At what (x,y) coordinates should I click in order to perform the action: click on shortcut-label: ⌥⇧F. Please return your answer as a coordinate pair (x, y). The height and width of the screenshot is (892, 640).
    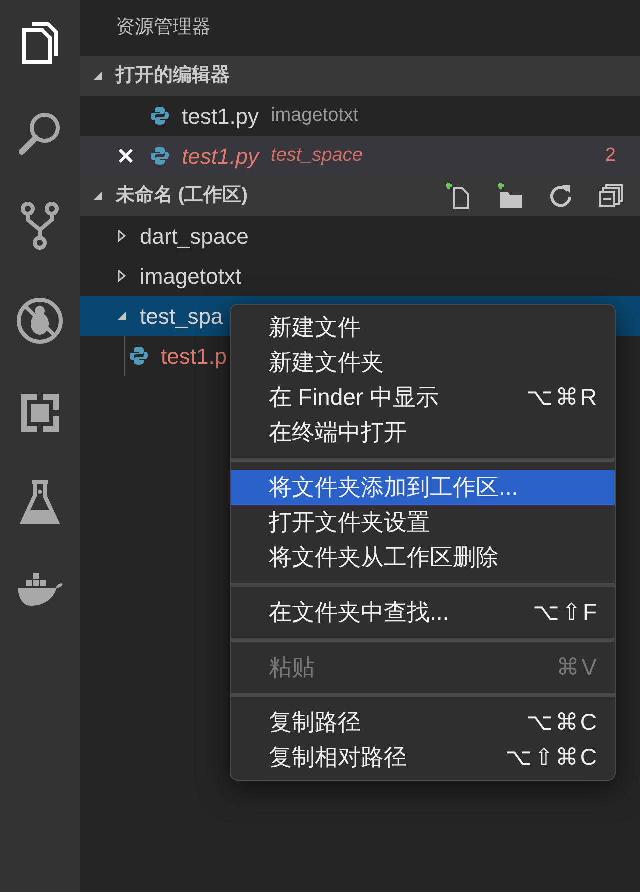
    Looking at the image, I should click on (565, 613).